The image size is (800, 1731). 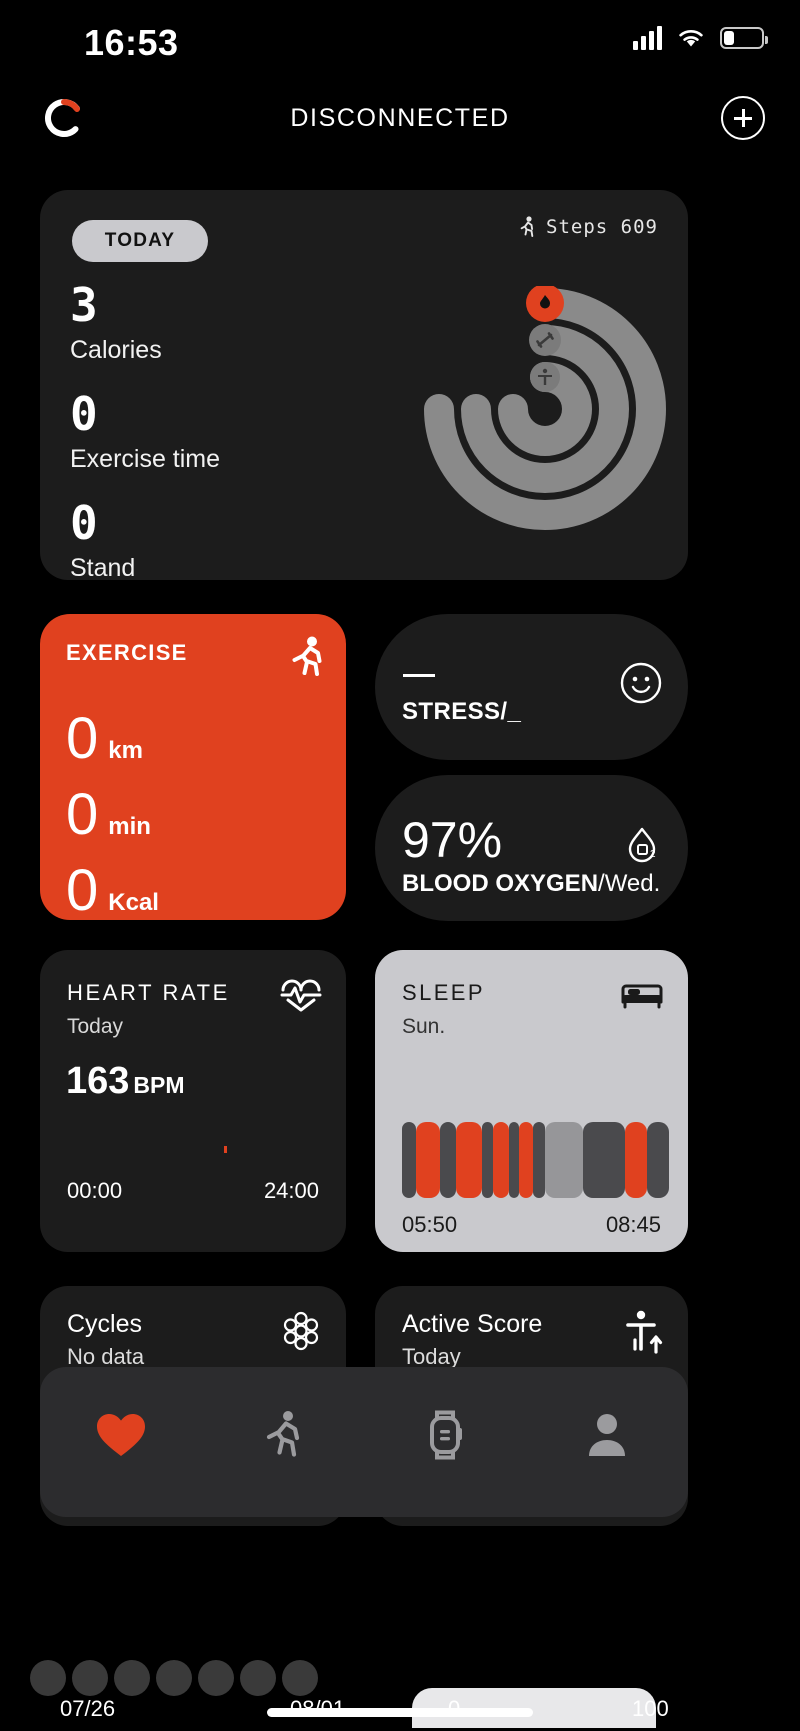 I want to click on bed-icon, so click(x=642, y=996).